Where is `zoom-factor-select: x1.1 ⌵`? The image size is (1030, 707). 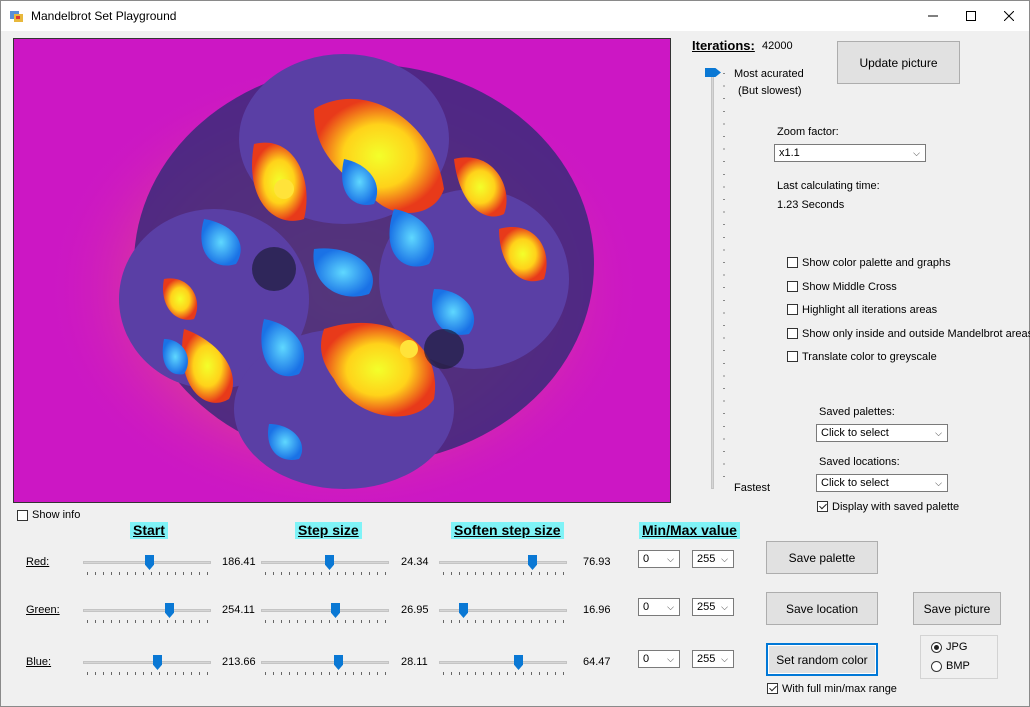 zoom-factor-select: x1.1 ⌵ is located at coordinates (850, 153).